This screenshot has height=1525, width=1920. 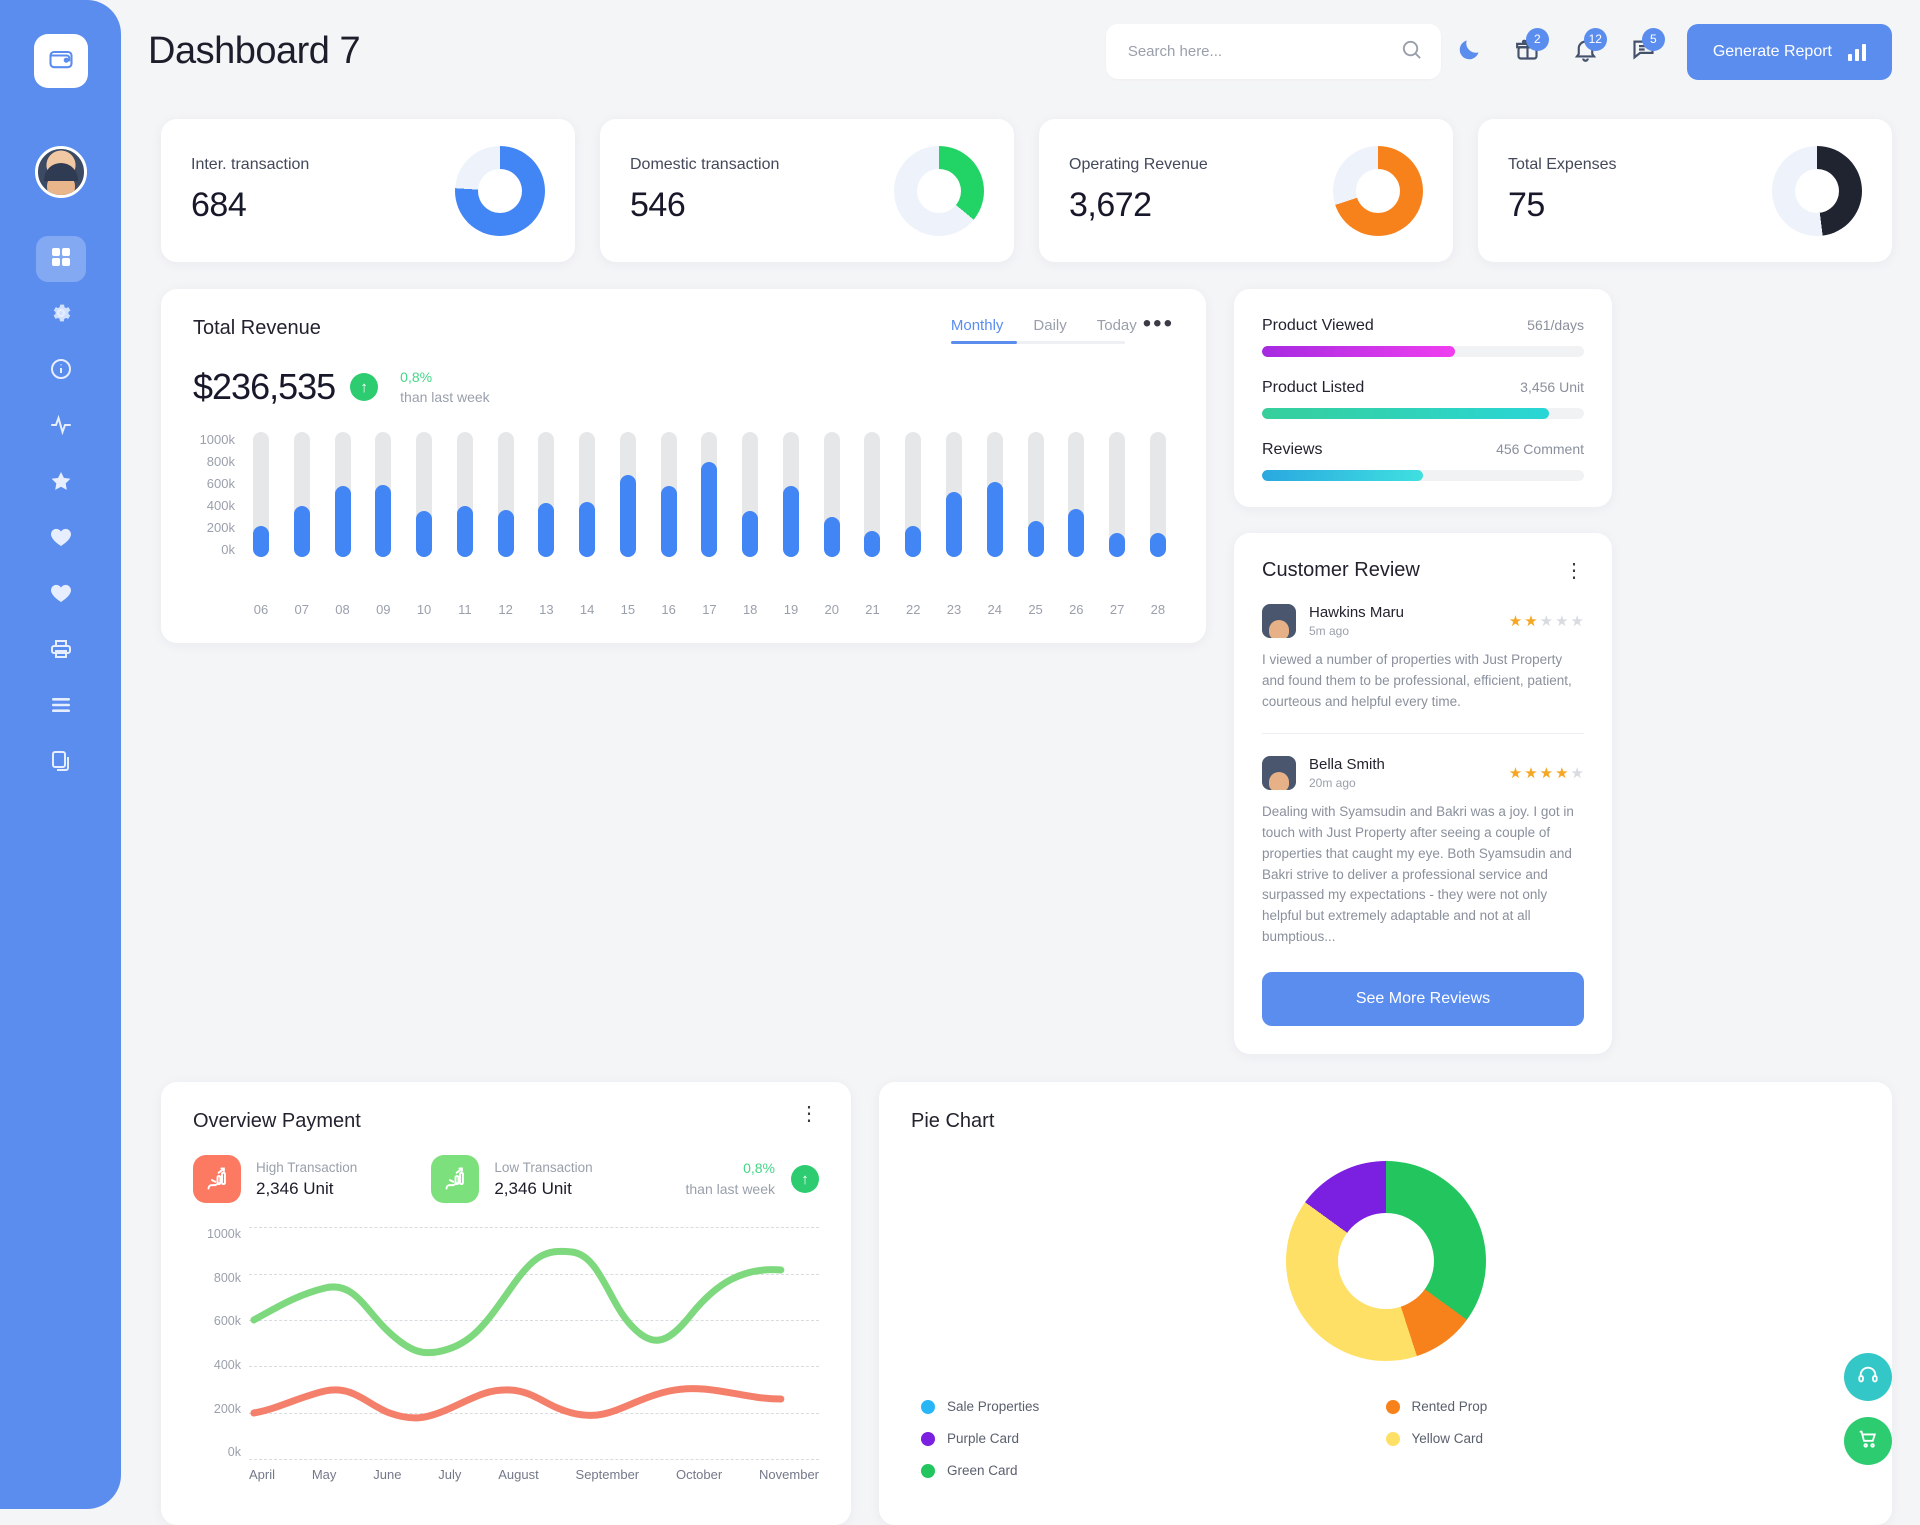 I want to click on generate-report-label: Generate Report, so click(x=1772, y=52).